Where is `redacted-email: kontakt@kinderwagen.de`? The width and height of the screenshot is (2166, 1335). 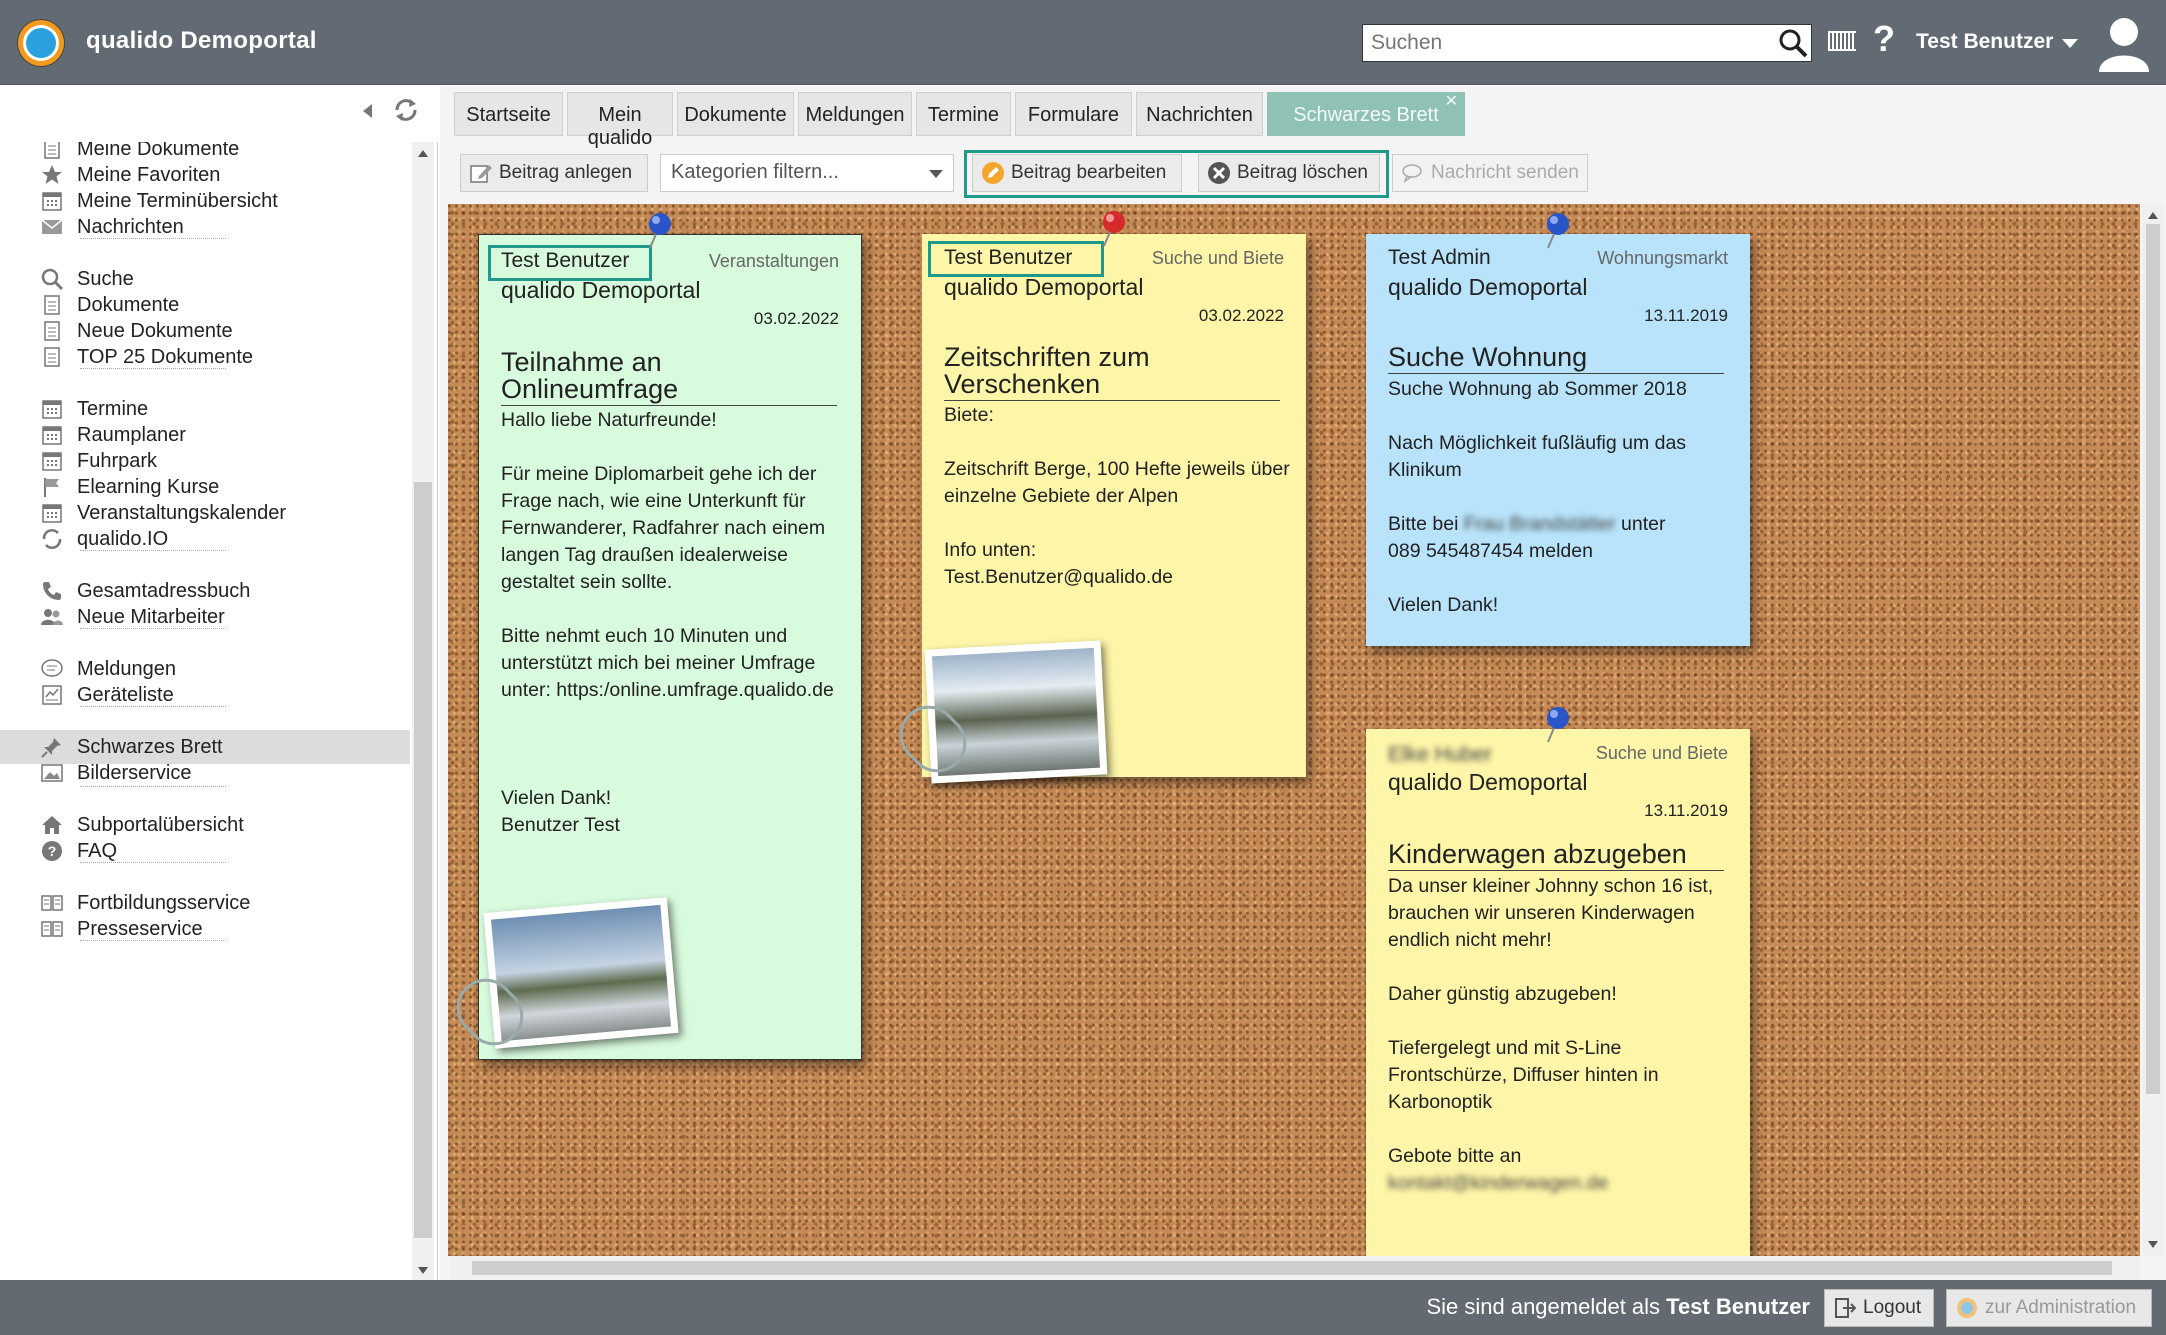
redacted-email: kontakt@kinderwagen.de is located at coordinates (1498, 1183).